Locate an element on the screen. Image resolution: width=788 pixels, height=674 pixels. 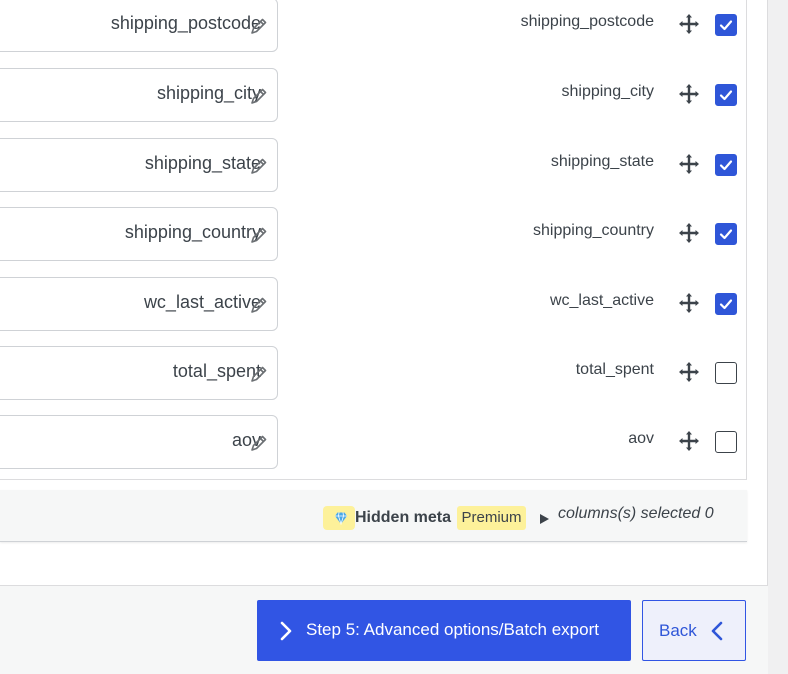
field-name-input: total_spent is located at coordinates (139, 373).